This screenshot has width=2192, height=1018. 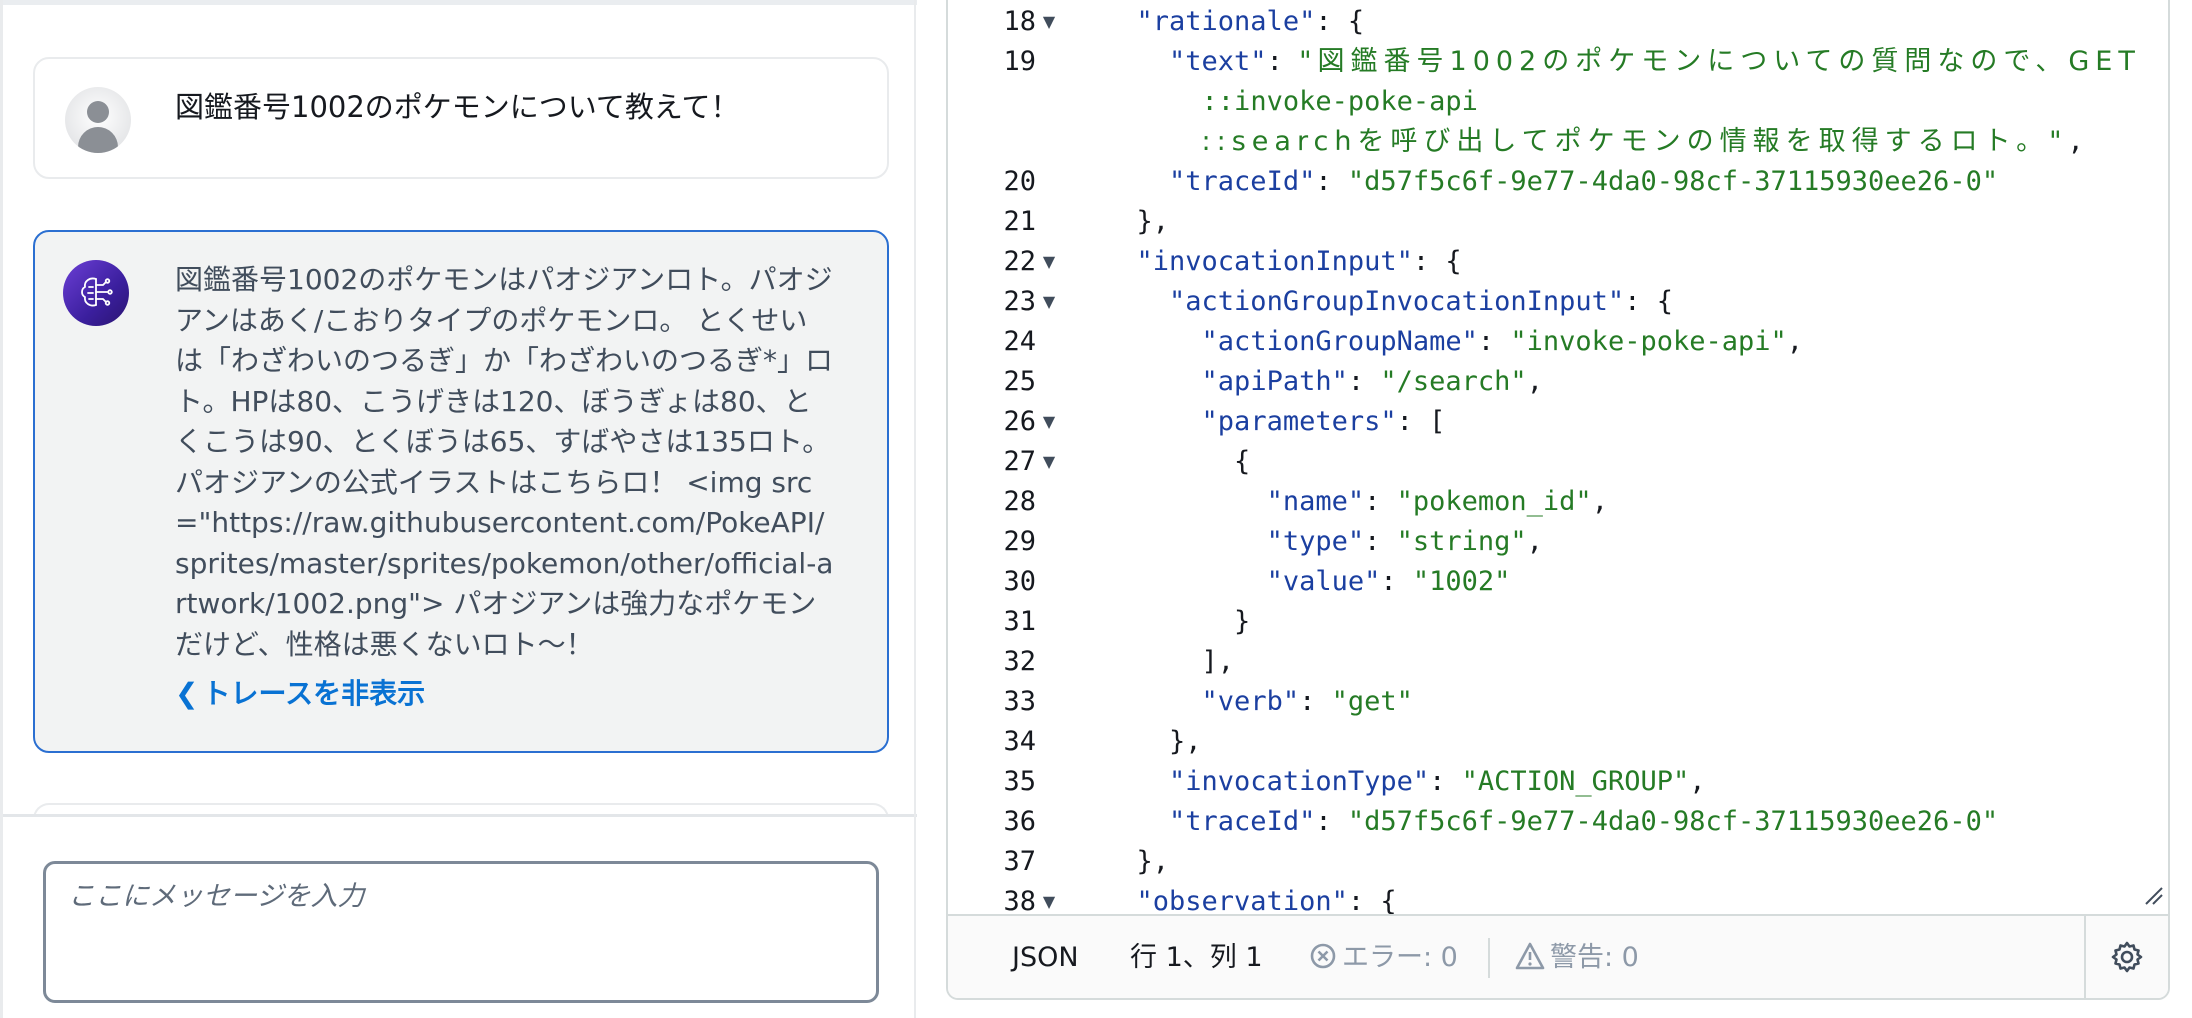 I want to click on code-line: ::searchを呼び出してポケモンの情報を取得するロト。",, so click(x=1642, y=141).